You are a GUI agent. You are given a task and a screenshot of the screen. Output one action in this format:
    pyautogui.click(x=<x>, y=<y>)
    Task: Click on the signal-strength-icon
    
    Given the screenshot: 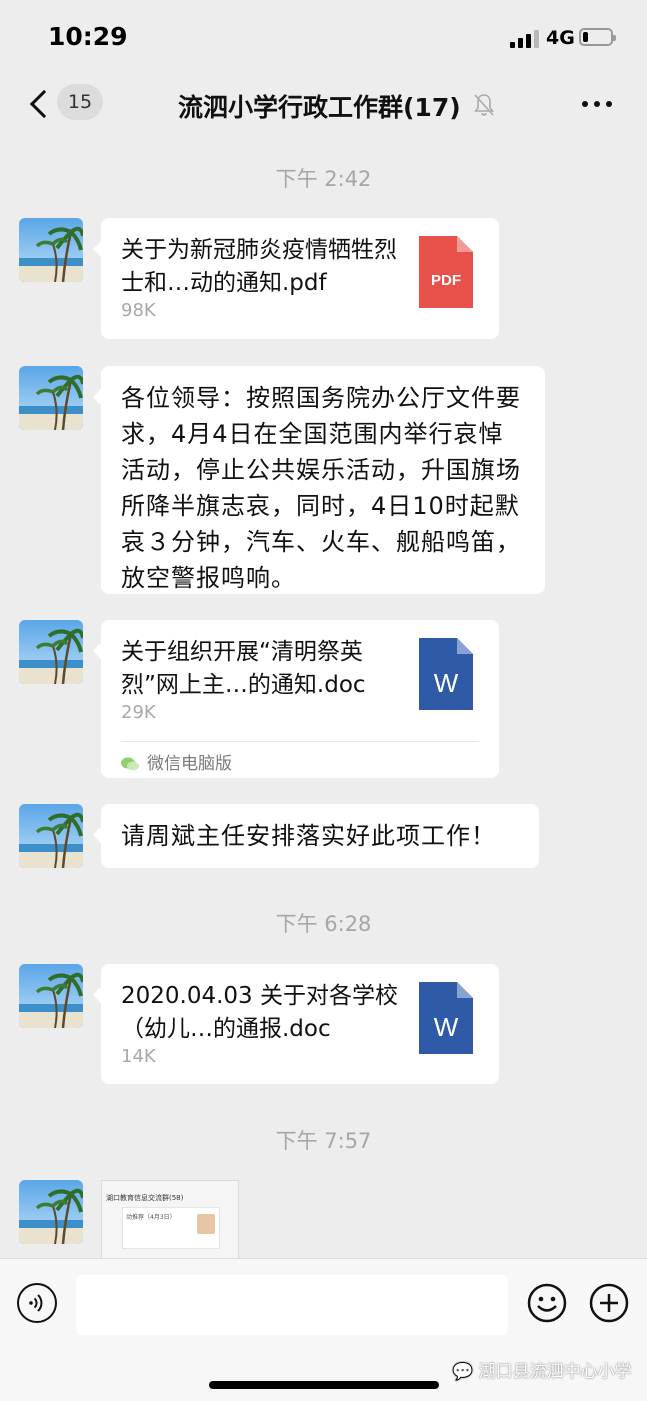 What is the action you would take?
    pyautogui.click(x=525, y=39)
    